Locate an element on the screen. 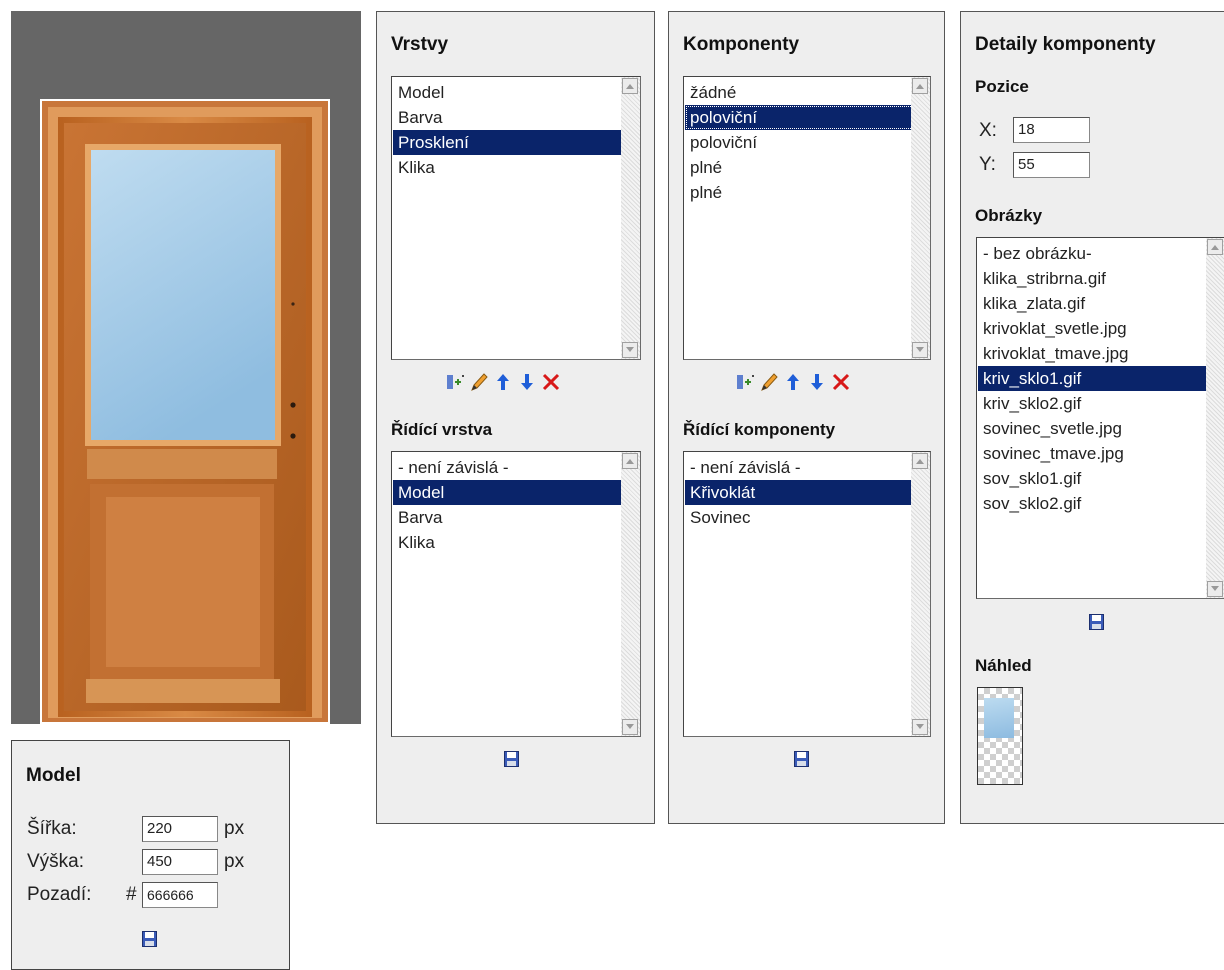 The height and width of the screenshot is (970, 1224). controlling-layer-items: - není závislá - Model Barva Klika is located at coordinates (508, 505).